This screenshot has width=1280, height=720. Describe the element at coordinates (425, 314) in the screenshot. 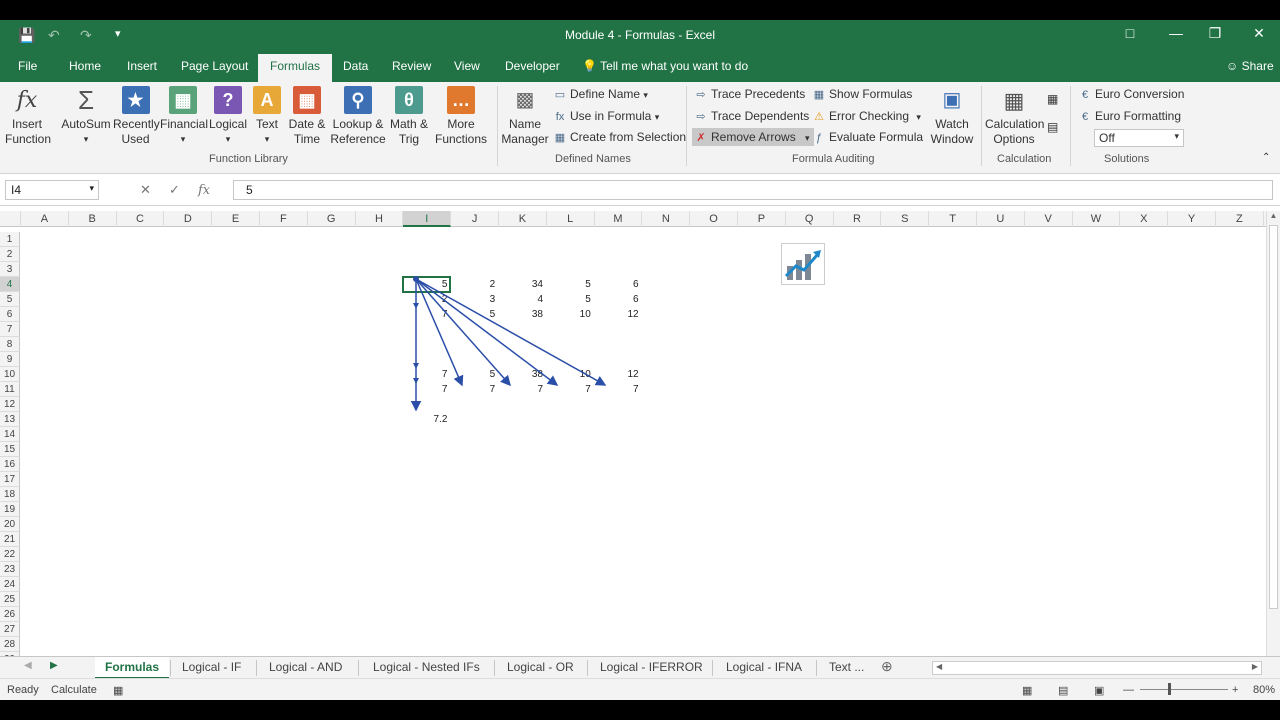

I see `cell-i6: 7` at that location.